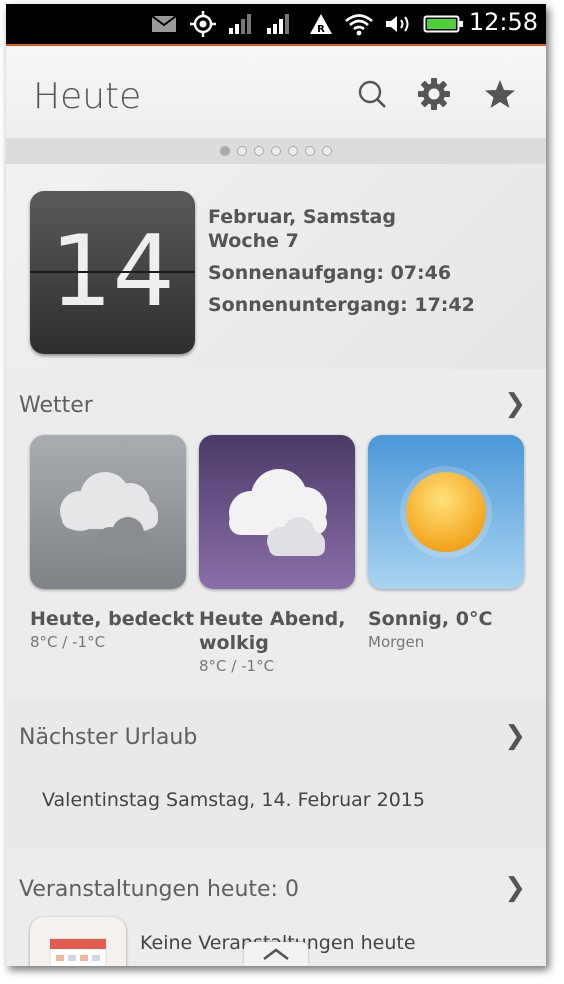  Describe the element at coordinates (78, 941) in the screenshot. I see `calendar-app-icon` at that location.